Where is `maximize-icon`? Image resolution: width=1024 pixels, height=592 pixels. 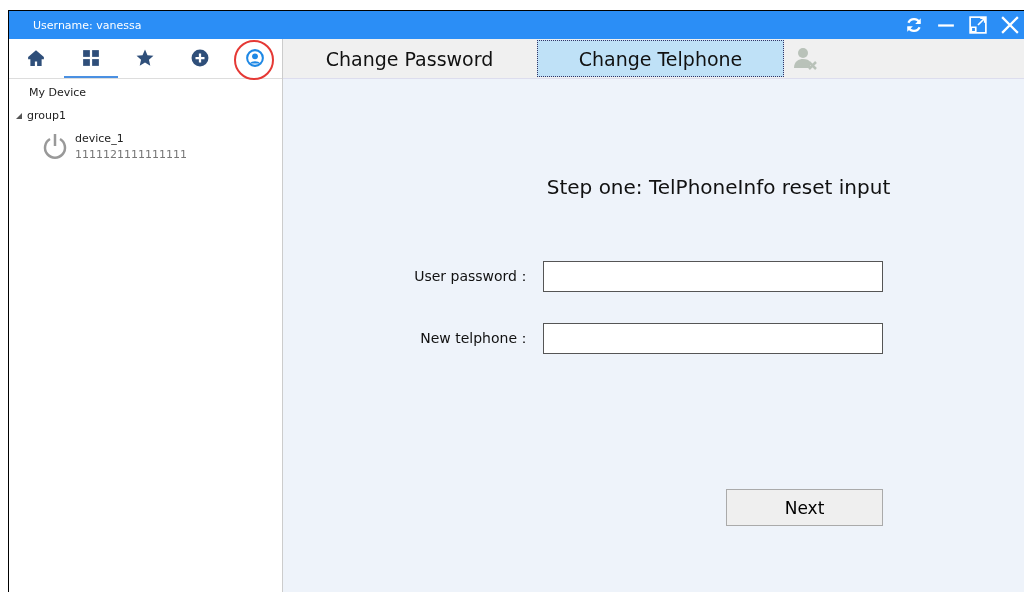
maximize-icon is located at coordinates (978, 25).